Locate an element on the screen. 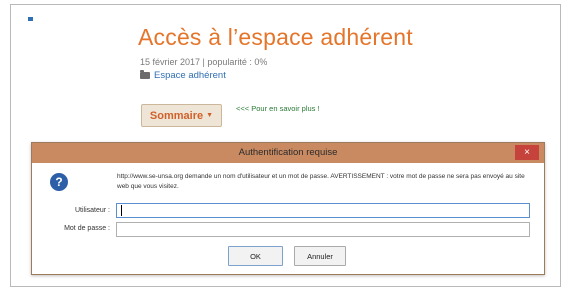 The image size is (571, 291). password-label: Mot de passe : is located at coordinates (87, 228).